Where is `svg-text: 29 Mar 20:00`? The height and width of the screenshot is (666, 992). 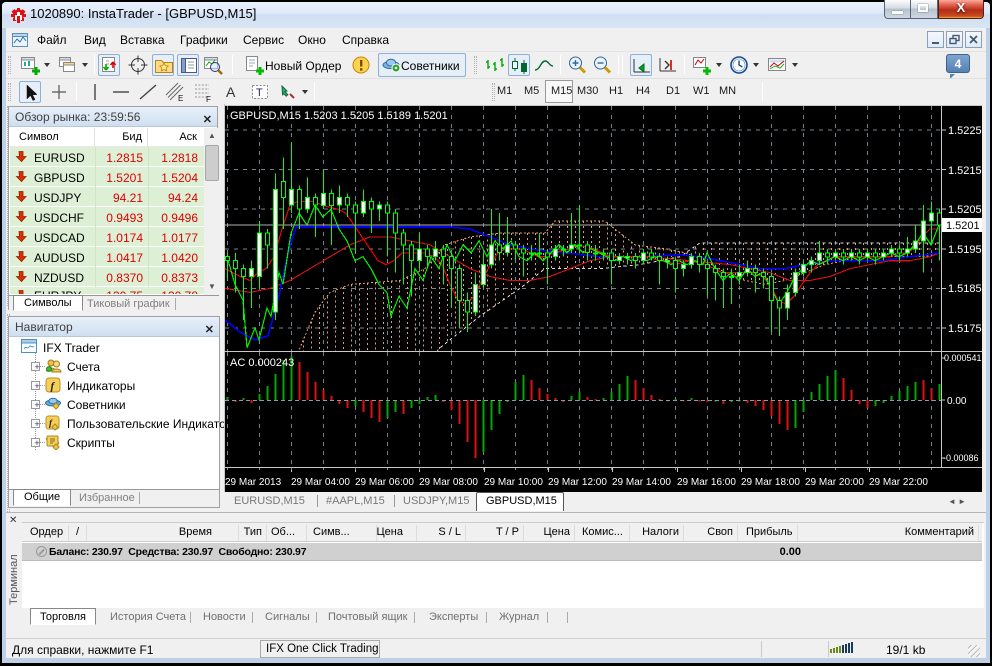
svg-text: 29 Mar 20:00 is located at coordinates (834, 482).